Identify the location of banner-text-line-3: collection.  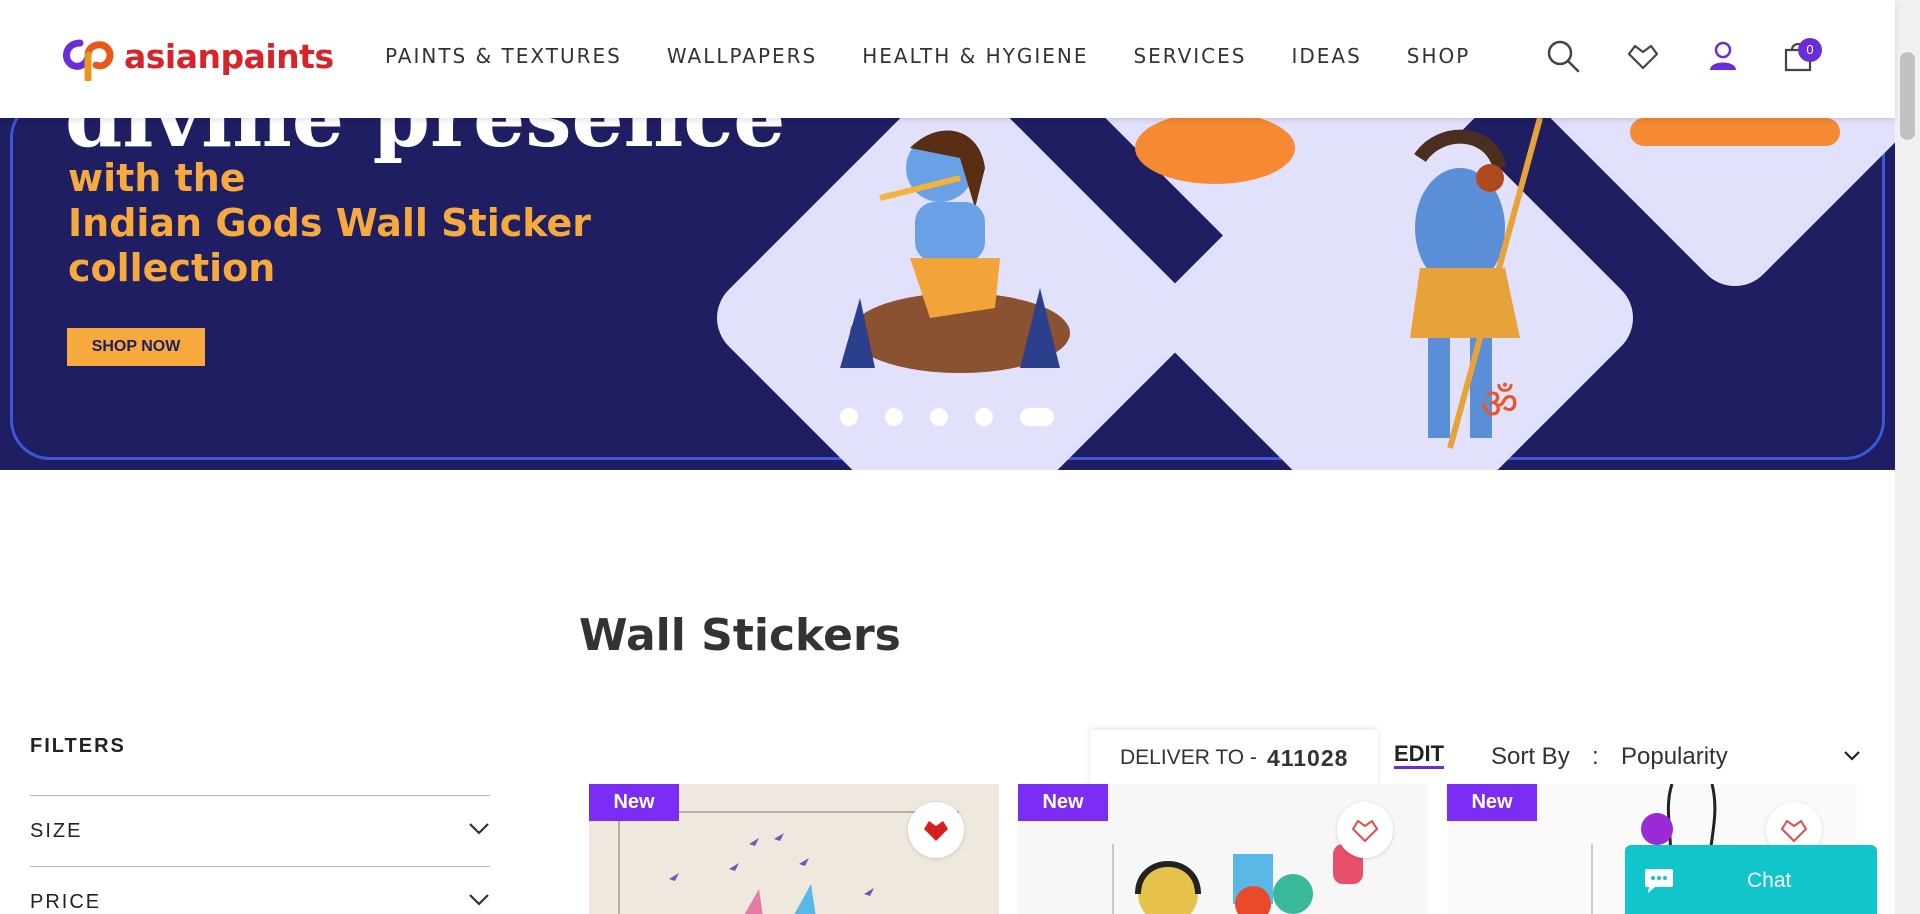
(172, 268).